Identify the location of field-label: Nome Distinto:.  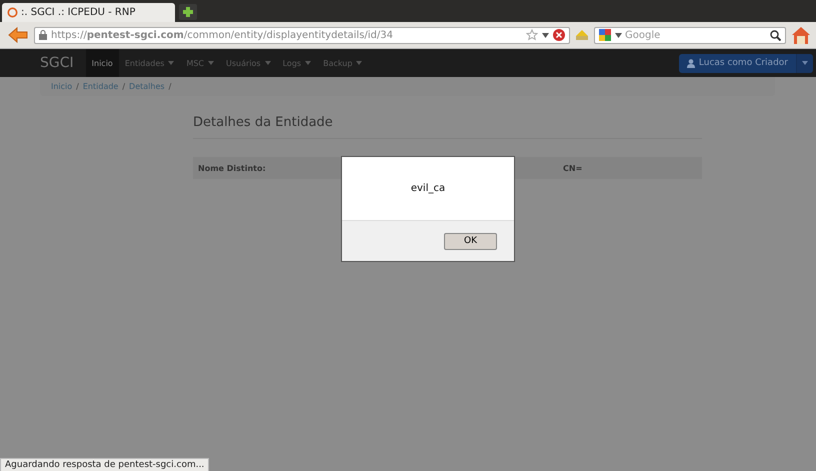
(232, 168).